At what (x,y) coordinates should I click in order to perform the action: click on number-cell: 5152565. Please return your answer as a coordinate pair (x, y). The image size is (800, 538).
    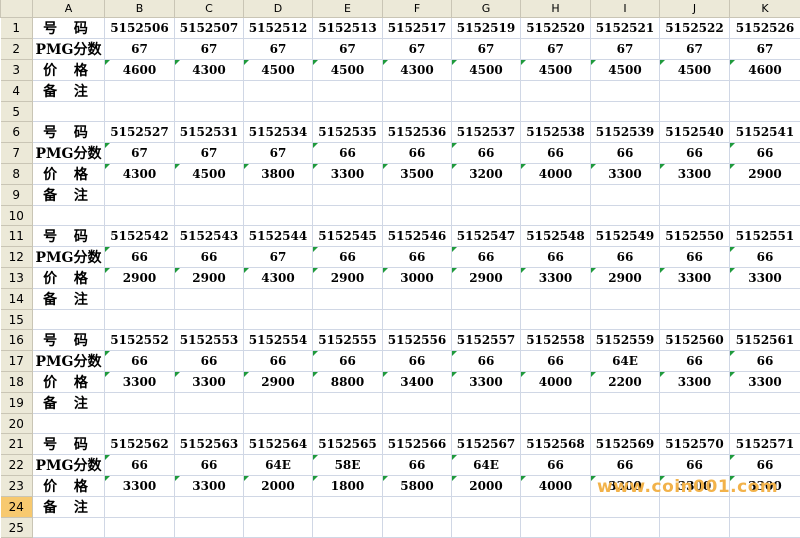
    Looking at the image, I should click on (348, 444).